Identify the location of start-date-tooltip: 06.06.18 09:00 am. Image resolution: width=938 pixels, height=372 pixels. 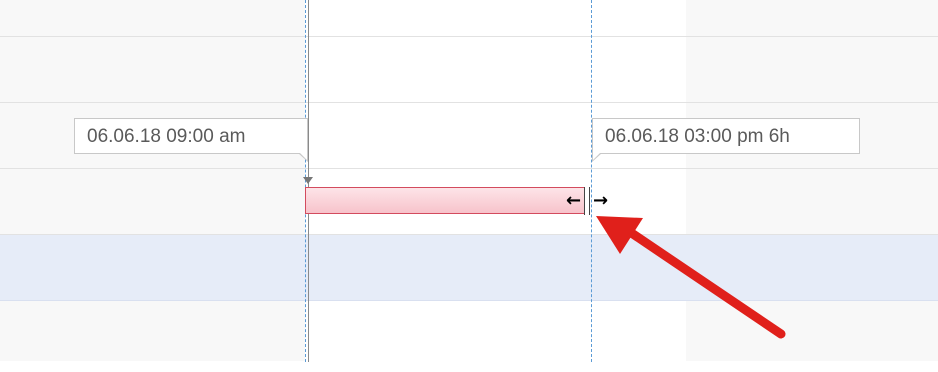
(191, 140).